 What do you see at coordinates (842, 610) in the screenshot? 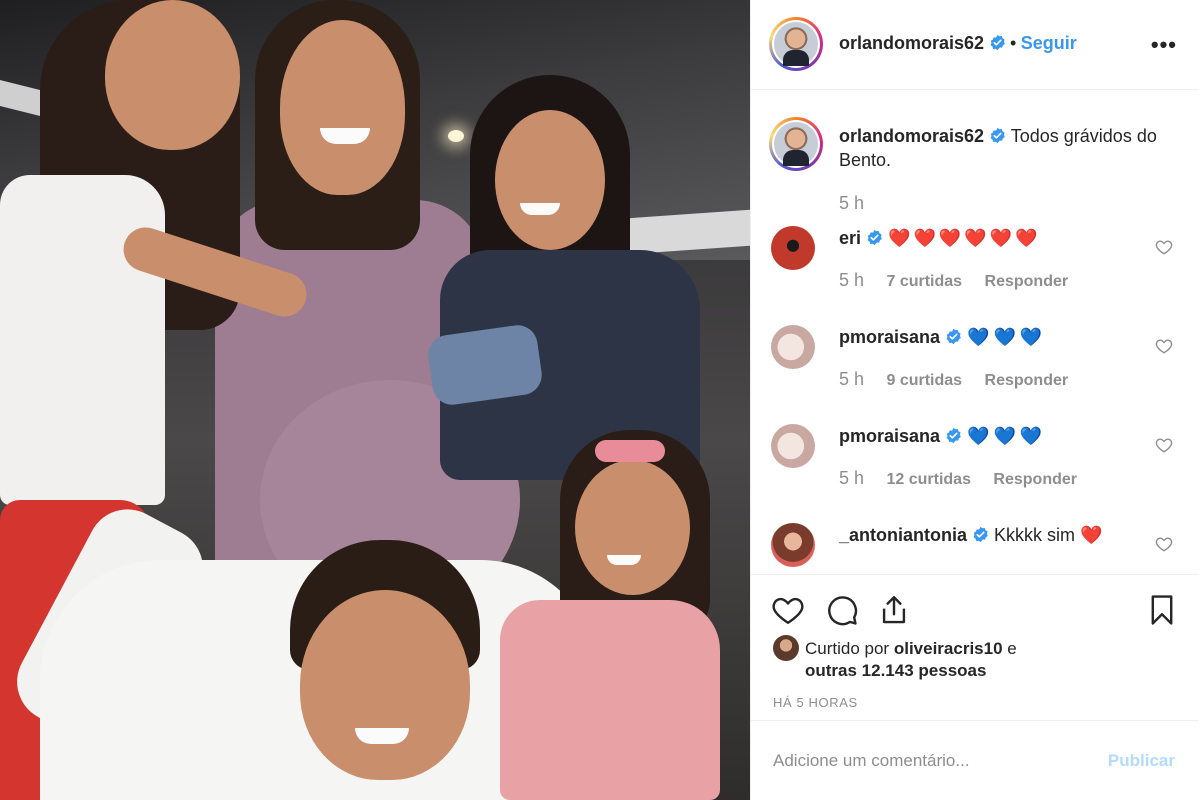
I see `comment-bubble-icon` at bounding box center [842, 610].